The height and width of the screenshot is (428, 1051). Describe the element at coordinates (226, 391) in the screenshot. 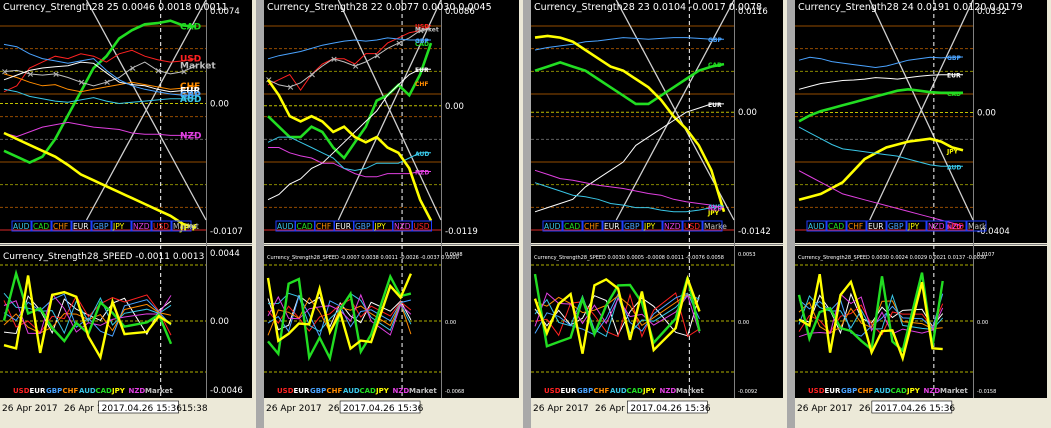

I see `scale-label-bottom: -0.0046` at that location.